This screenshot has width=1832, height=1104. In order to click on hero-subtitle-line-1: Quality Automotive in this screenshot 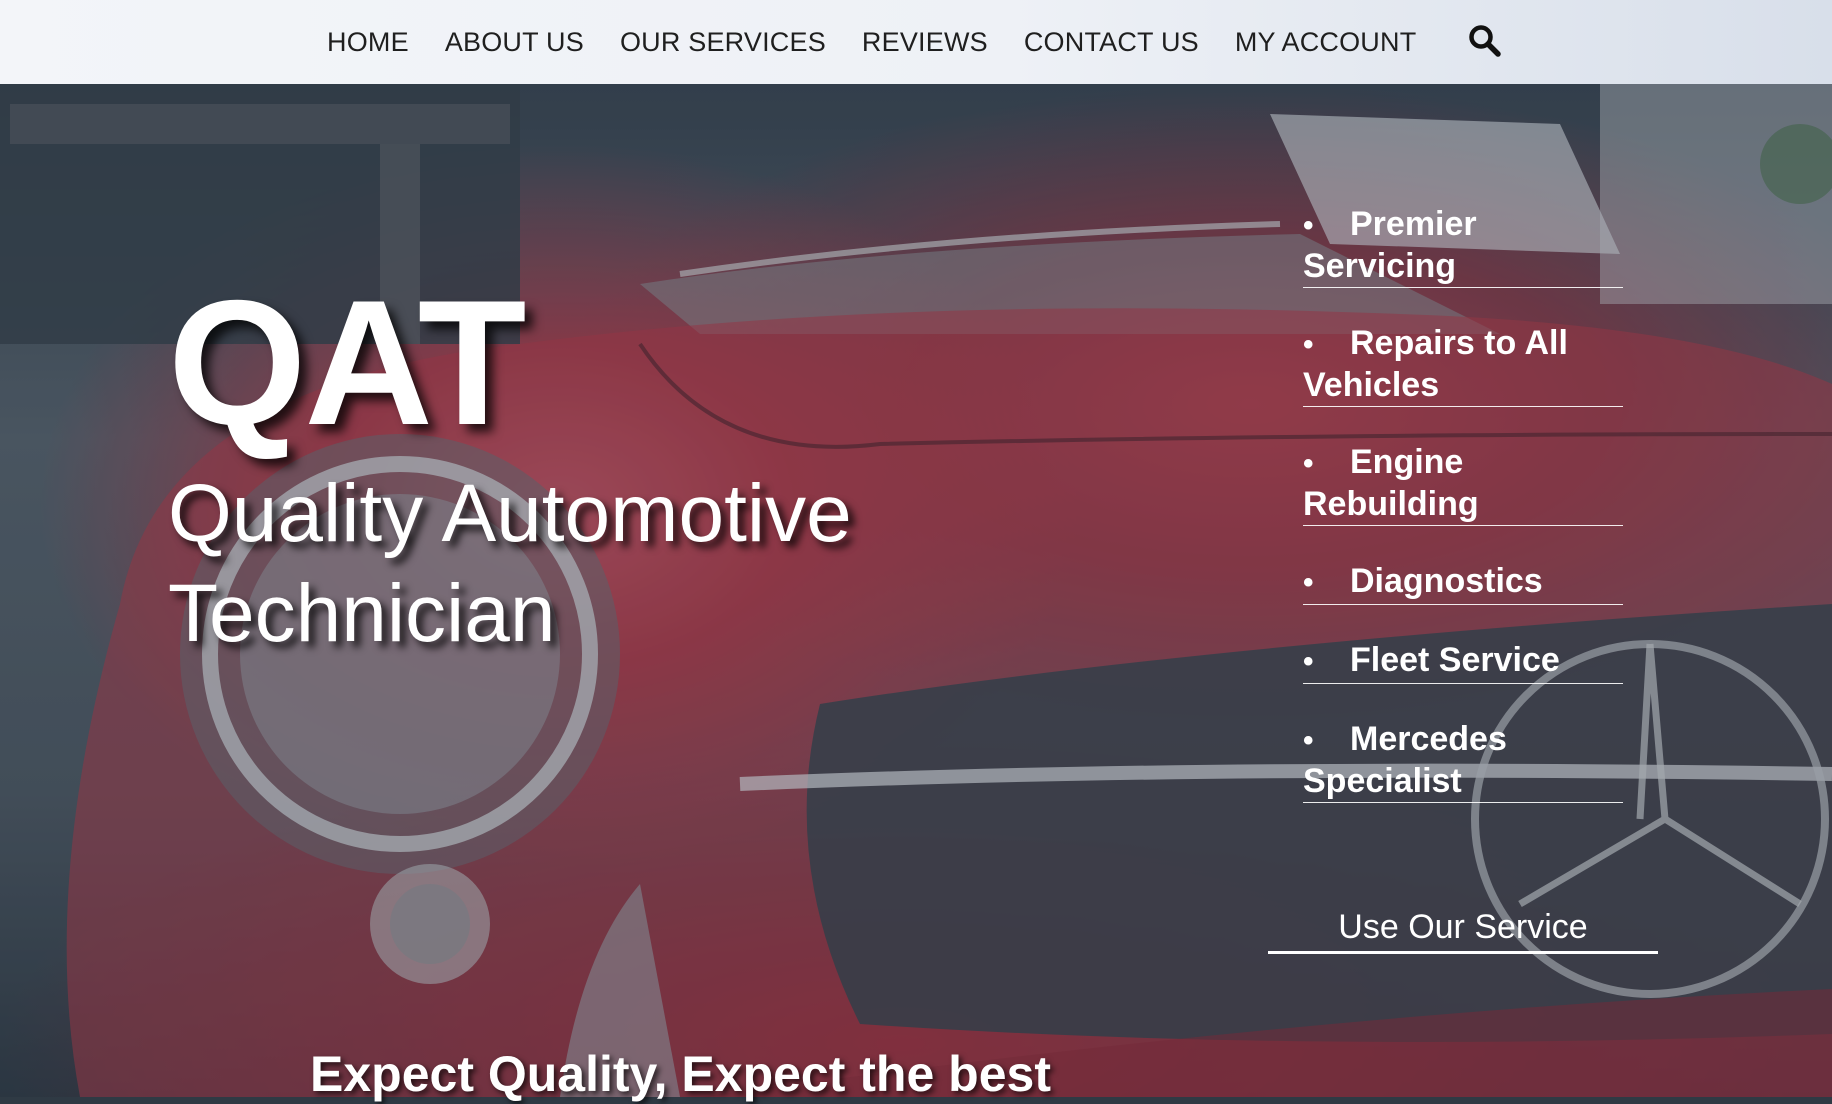, I will do `click(510, 513)`.